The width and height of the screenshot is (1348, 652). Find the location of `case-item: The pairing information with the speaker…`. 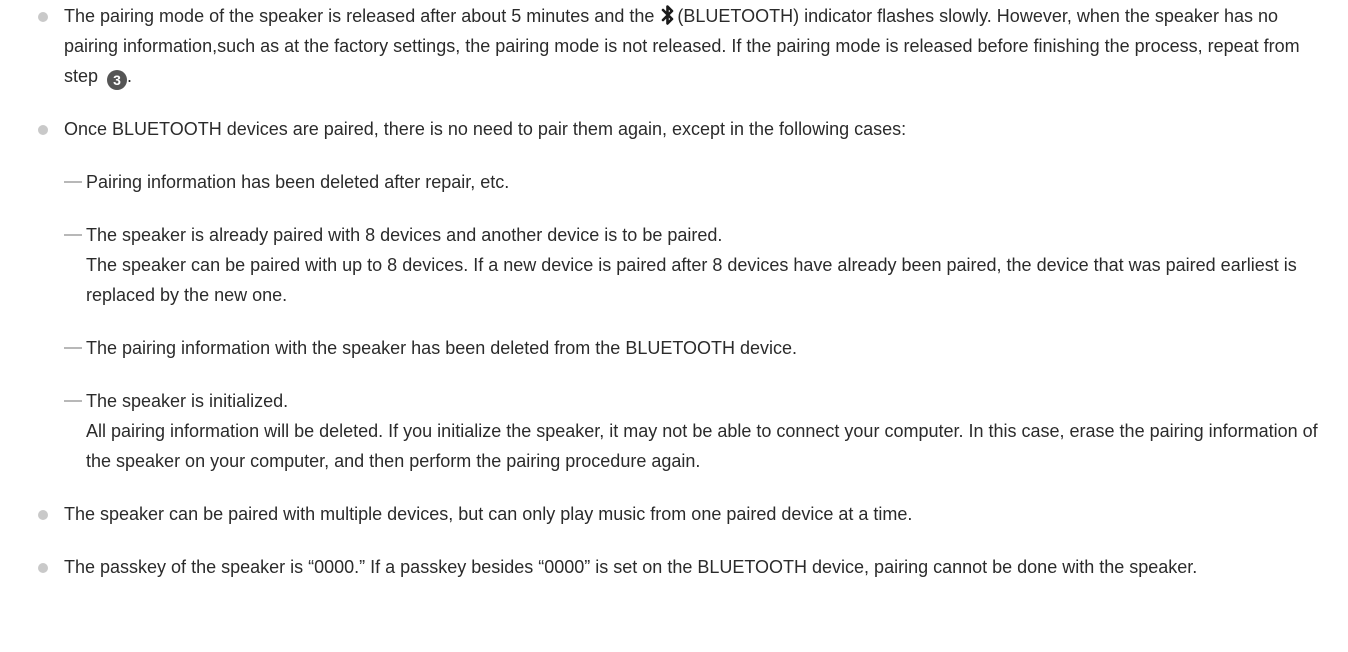

case-item: The pairing information with the speaker… is located at coordinates (696, 348).